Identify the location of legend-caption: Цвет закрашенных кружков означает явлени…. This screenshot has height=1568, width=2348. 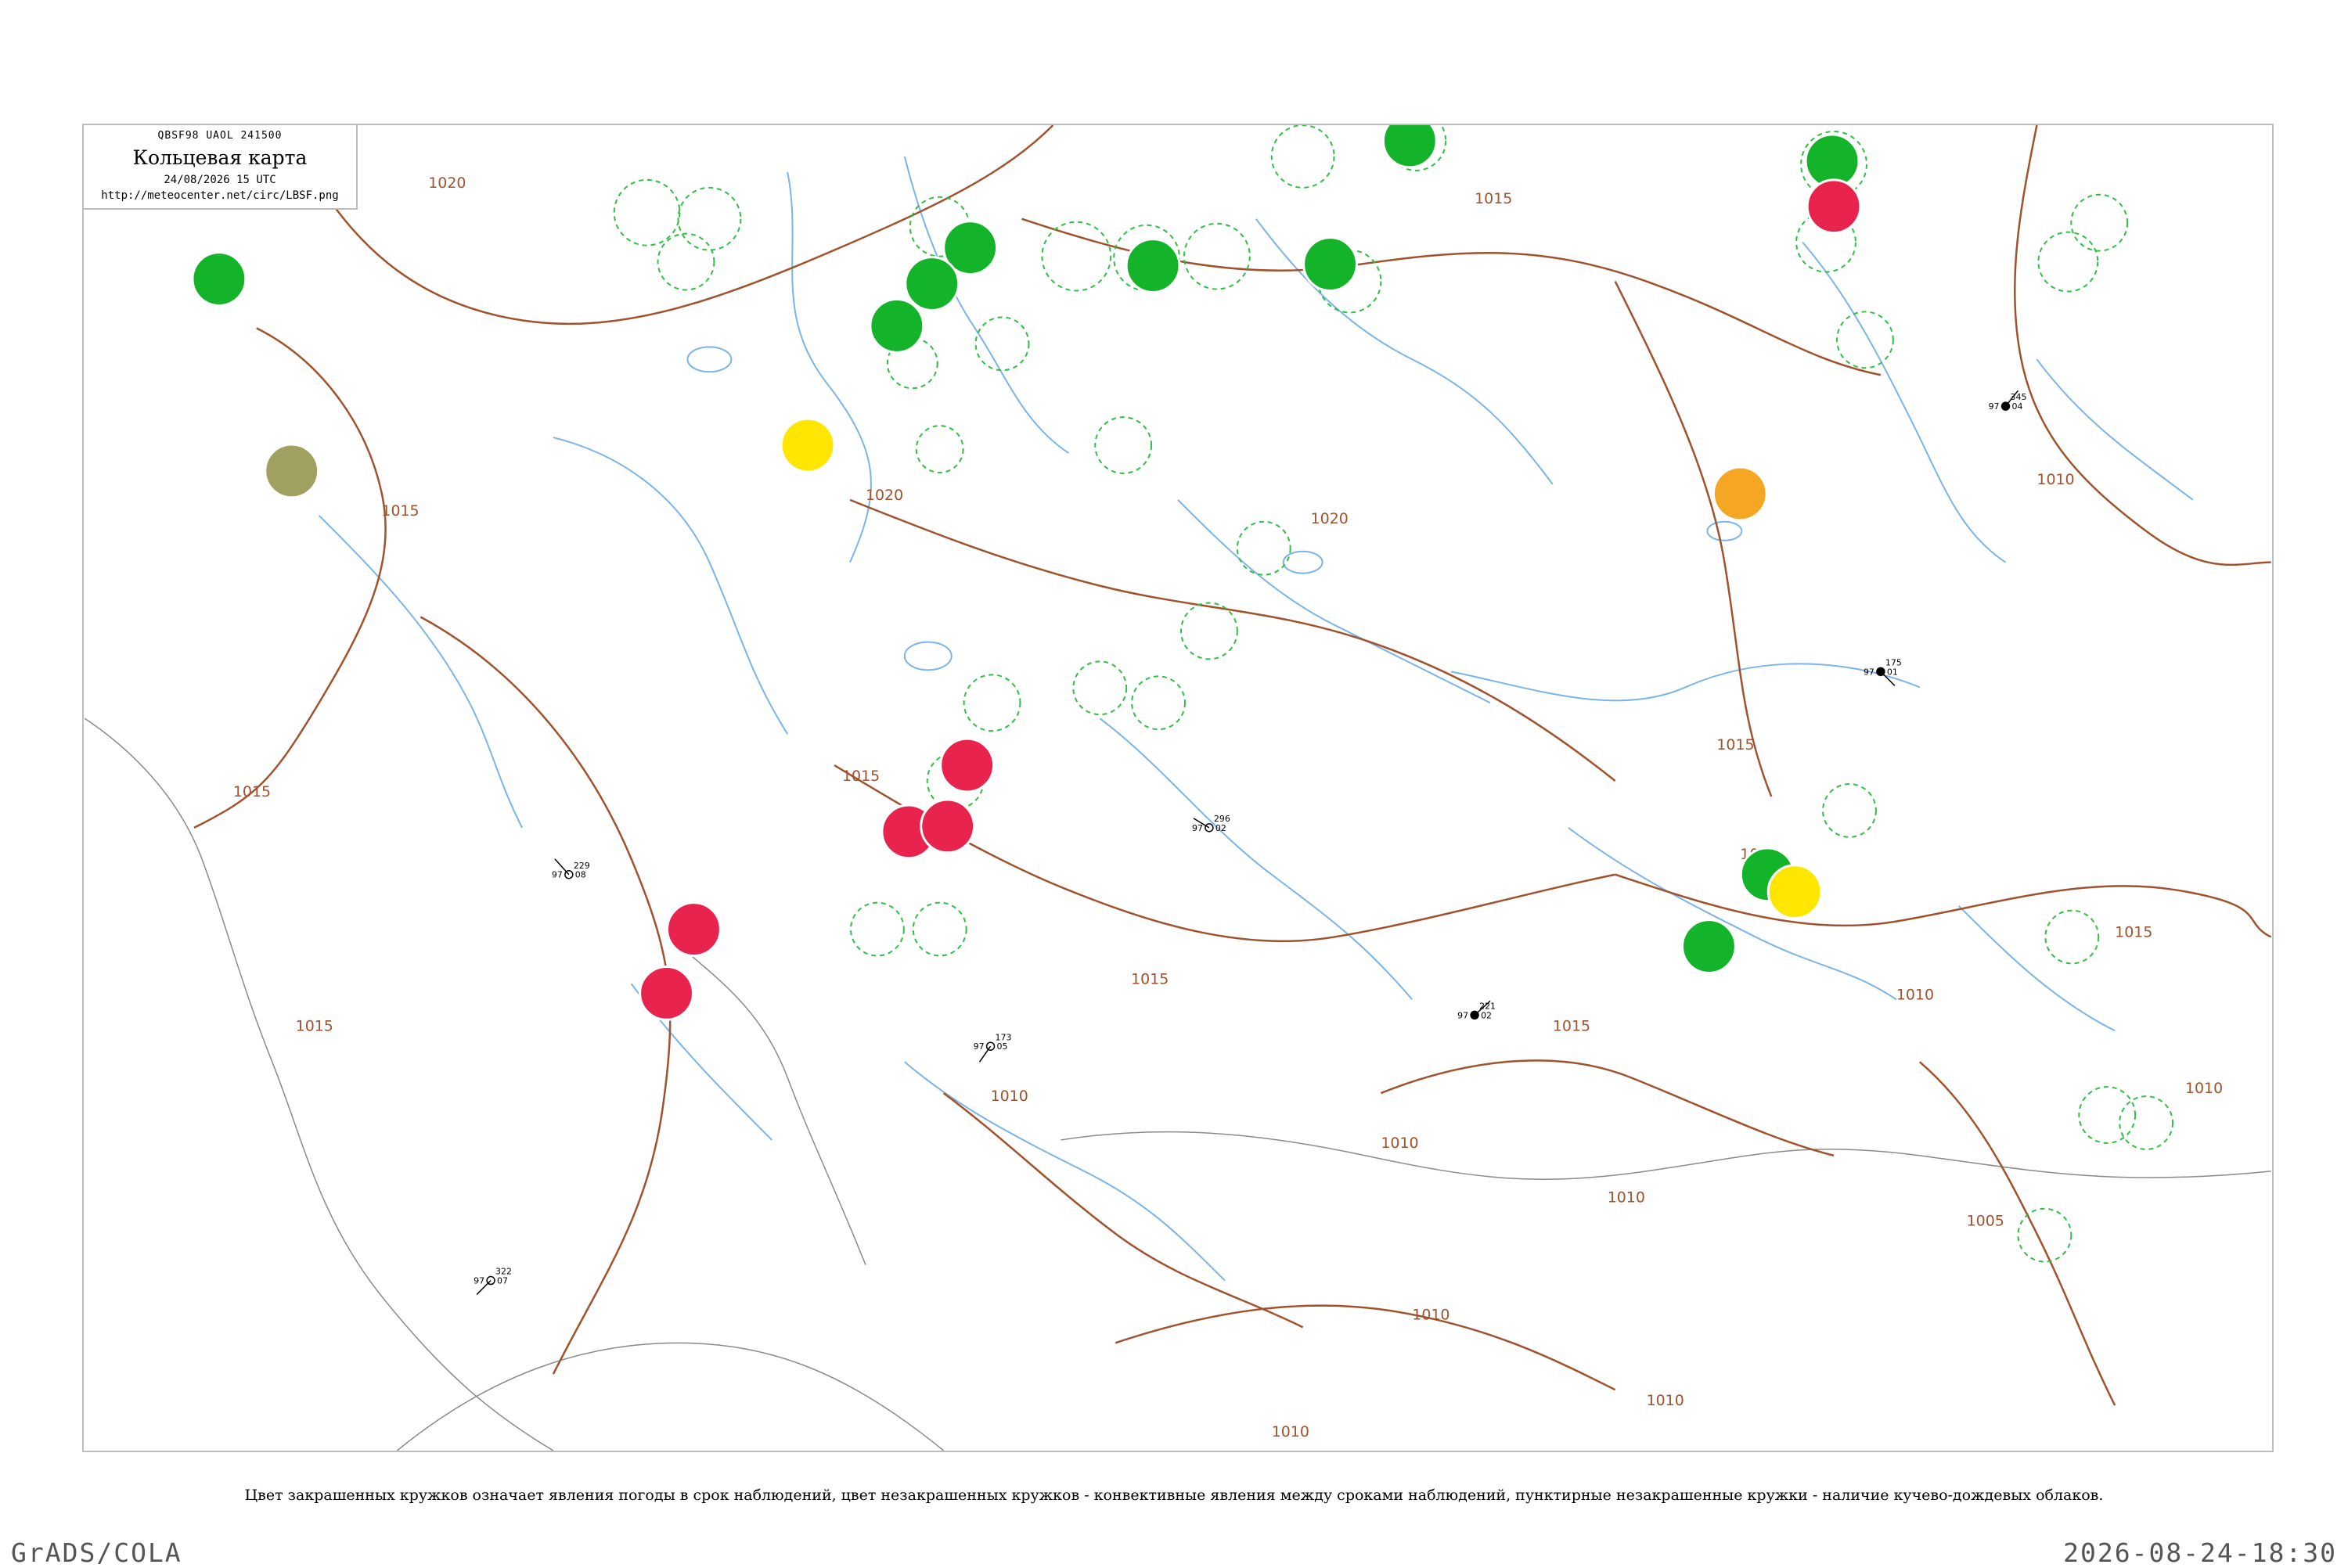
(1174, 1495).